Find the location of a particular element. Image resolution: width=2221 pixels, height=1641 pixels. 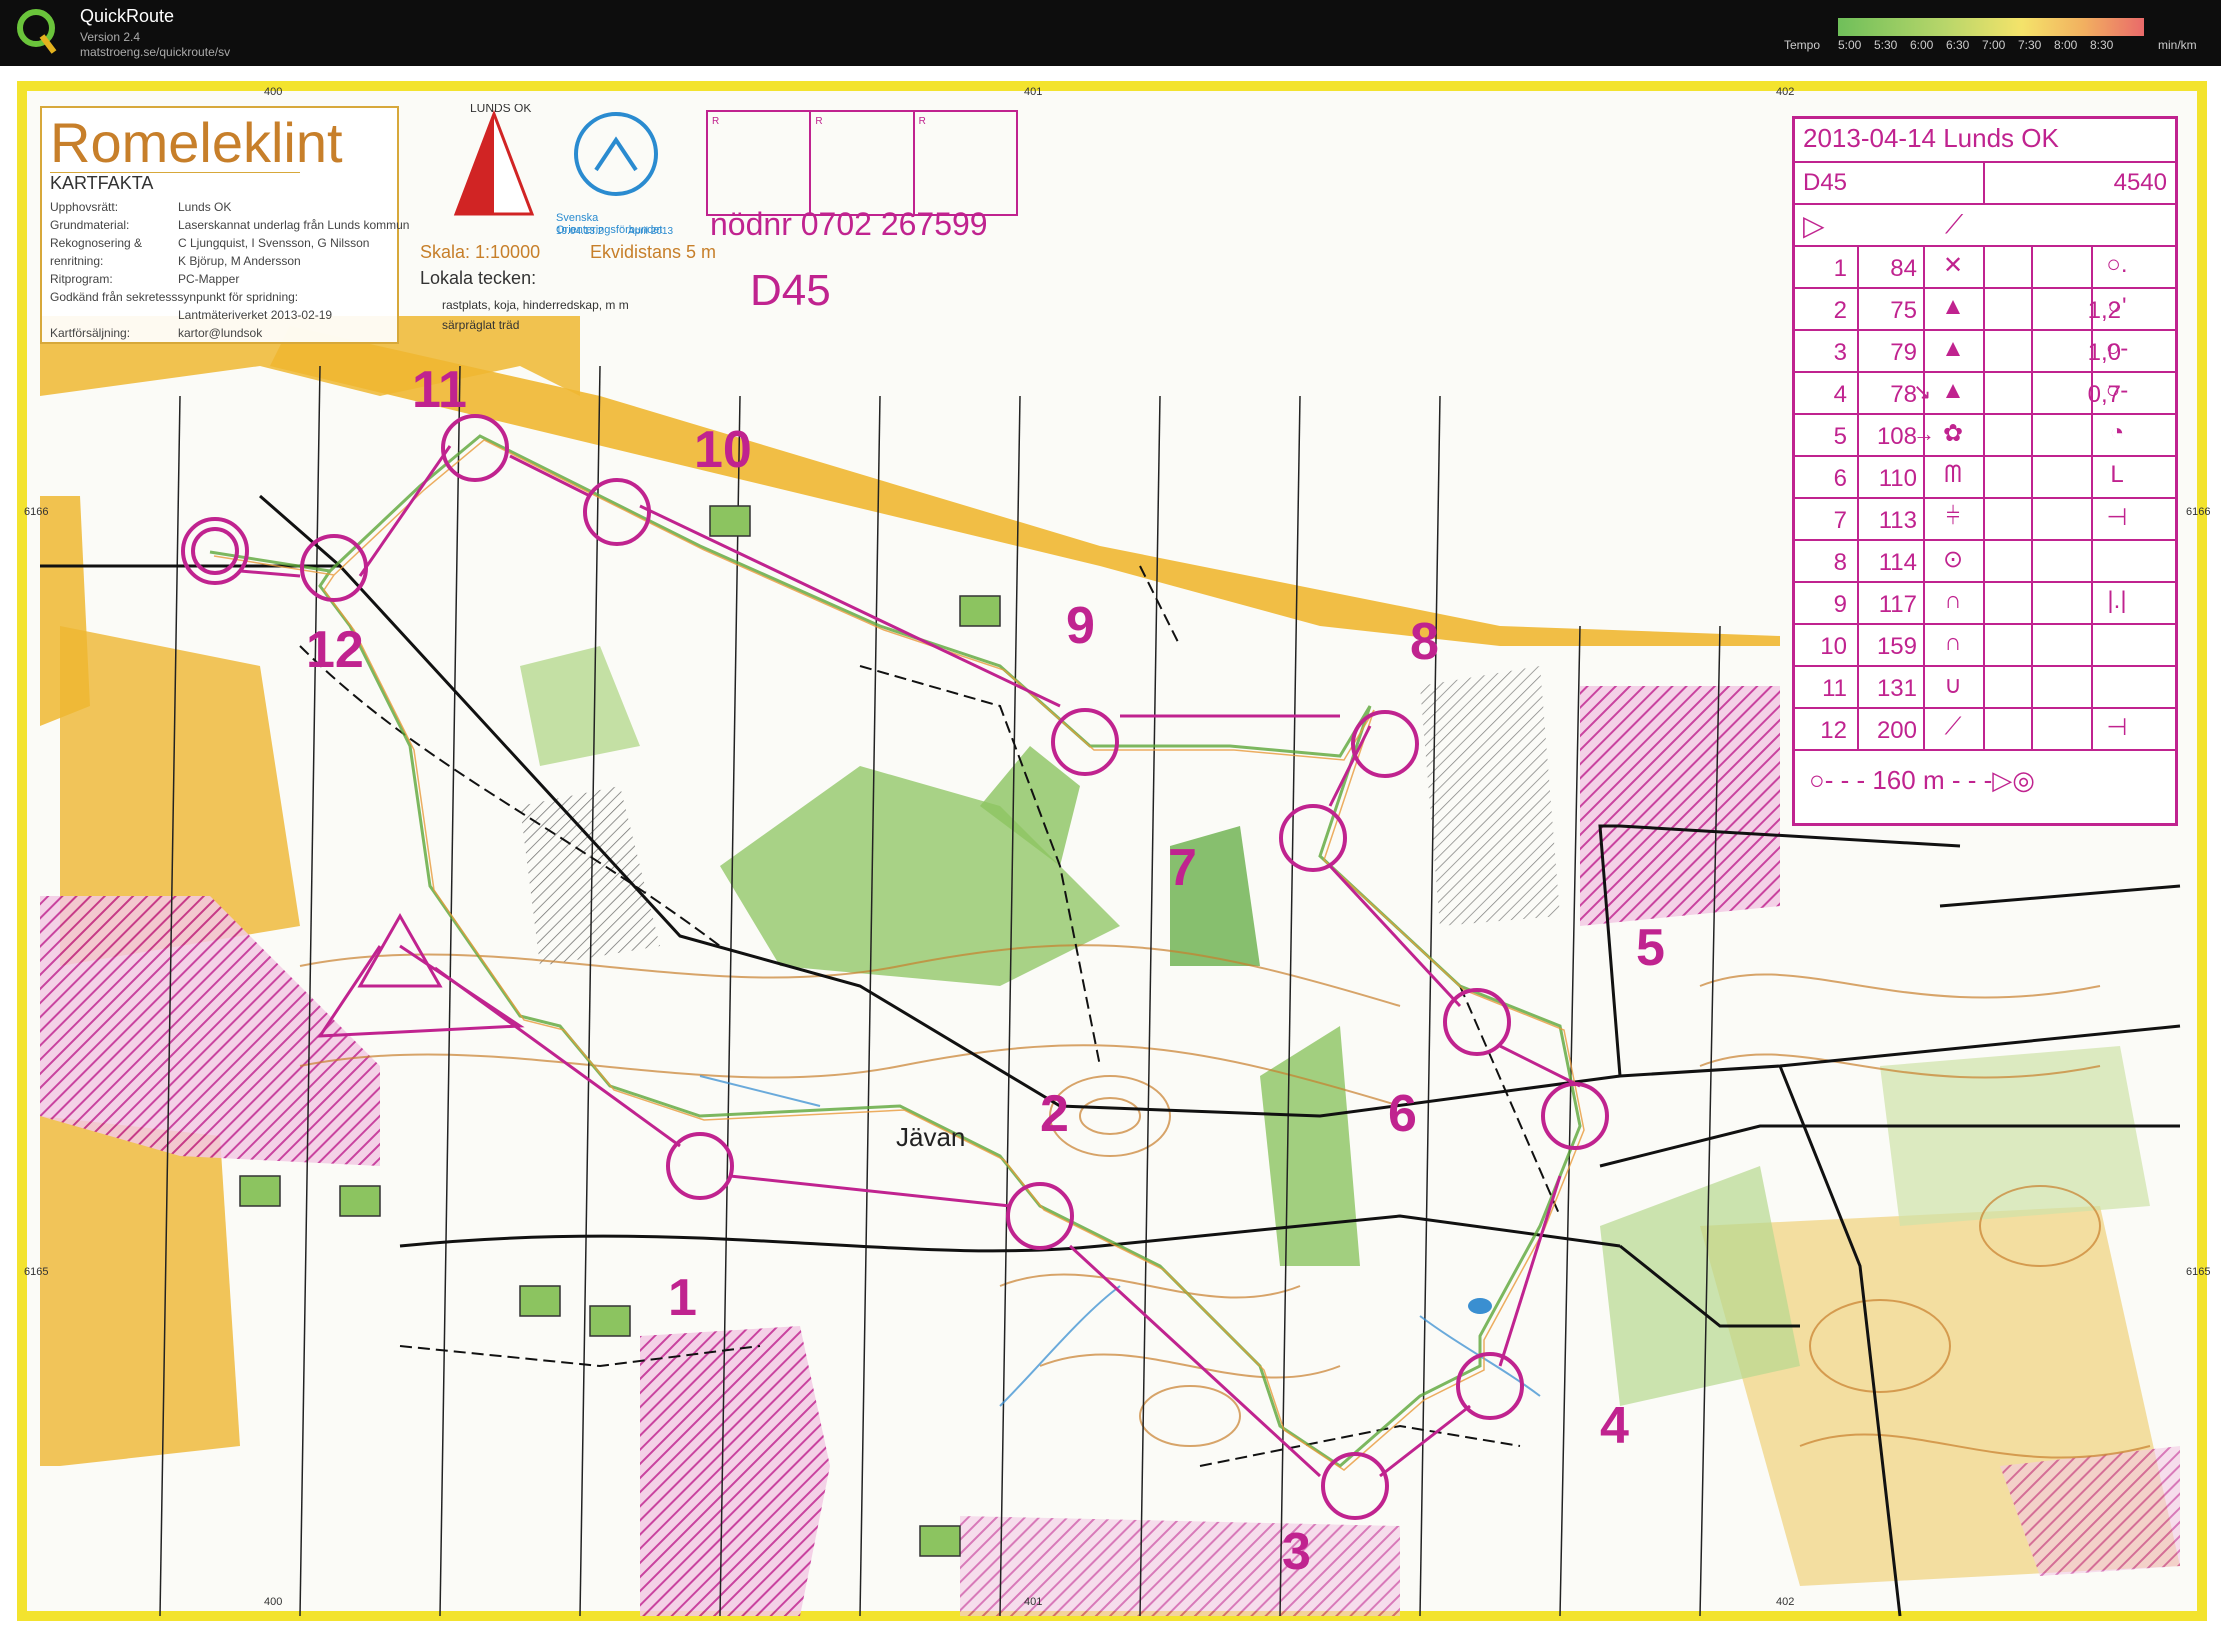

control-number: 6 is located at coordinates (1840, 478).